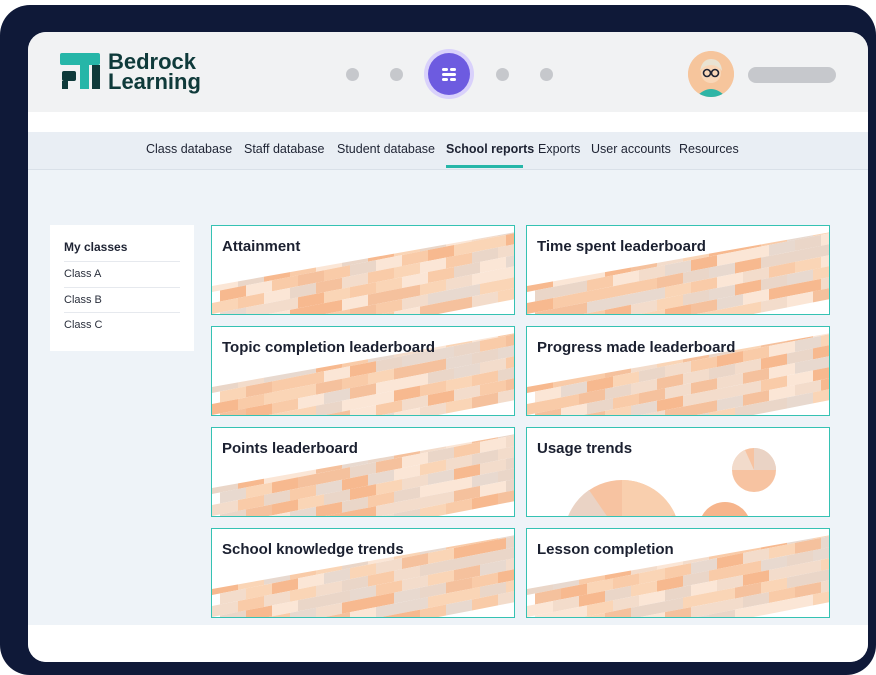 Image resolution: width=876 pixels, height=675 pixels. What do you see at coordinates (448, 122) in the screenshot?
I see `header-spacer` at bounding box center [448, 122].